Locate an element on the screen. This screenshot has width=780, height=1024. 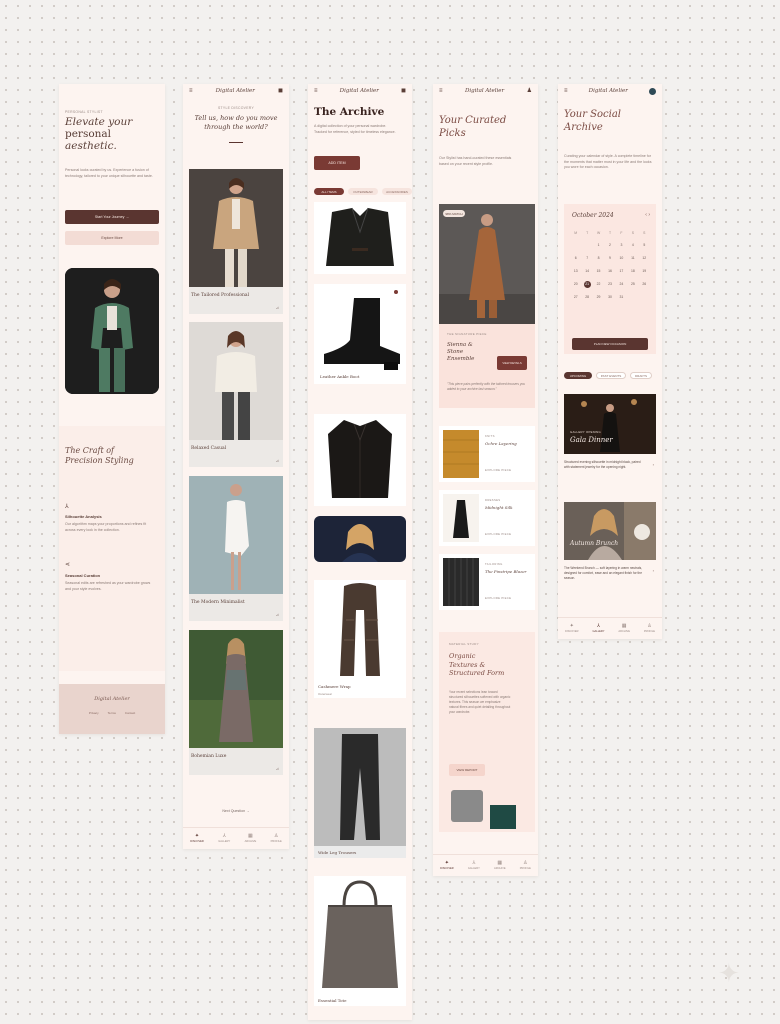
archive-item-boot: Leather Ankle Boot is located at coordinates (360, 334).